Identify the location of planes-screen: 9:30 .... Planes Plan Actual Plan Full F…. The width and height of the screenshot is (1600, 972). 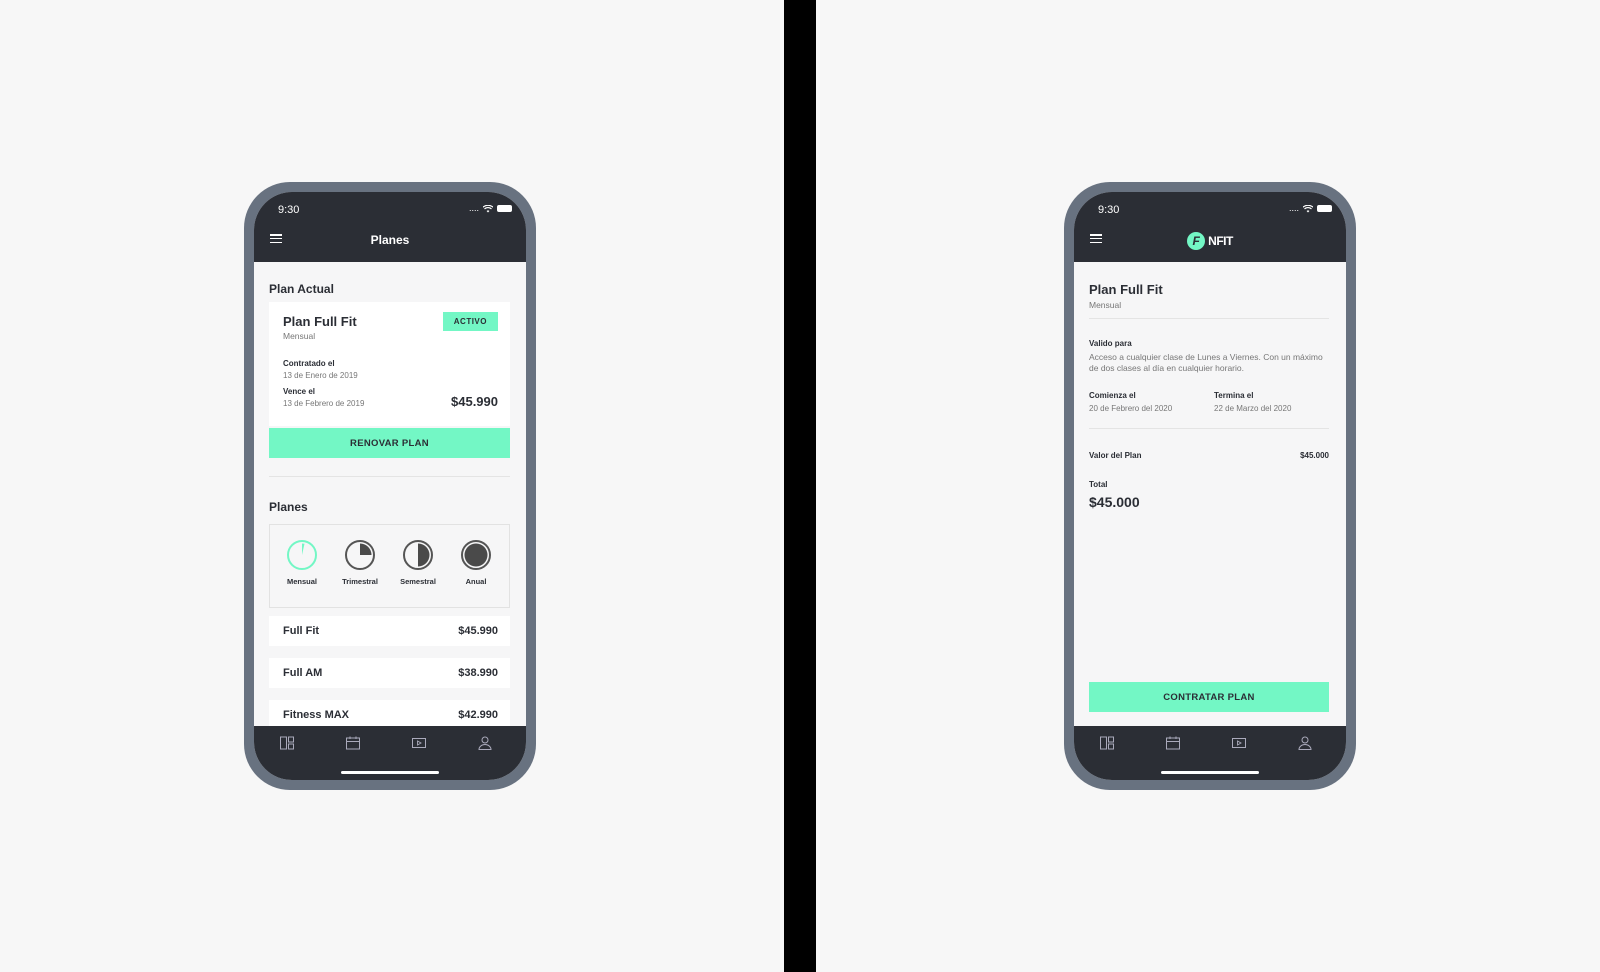
(390, 486).